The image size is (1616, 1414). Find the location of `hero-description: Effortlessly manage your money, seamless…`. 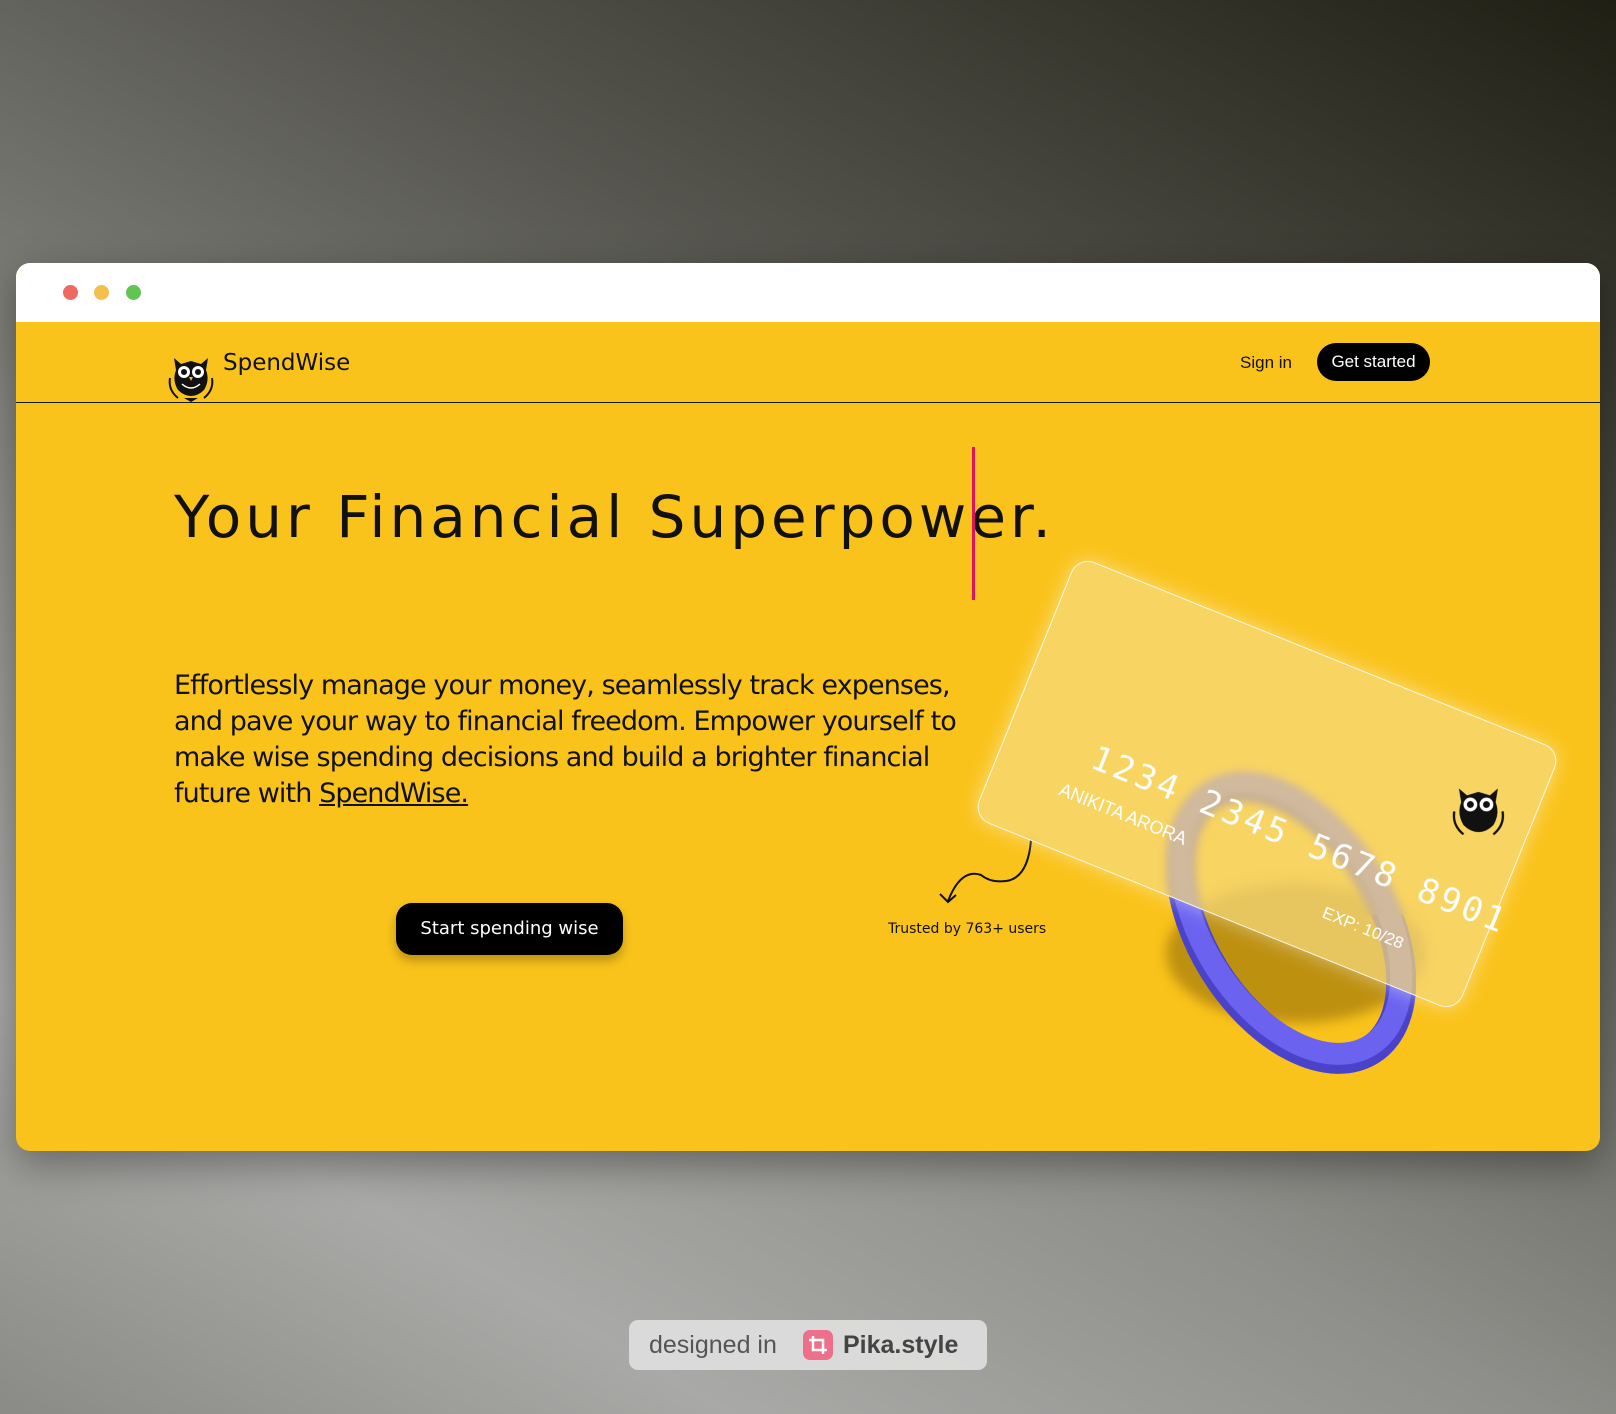

hero-description: Effortlessly manage your money, seamless… is located at coordinates (569, 740).